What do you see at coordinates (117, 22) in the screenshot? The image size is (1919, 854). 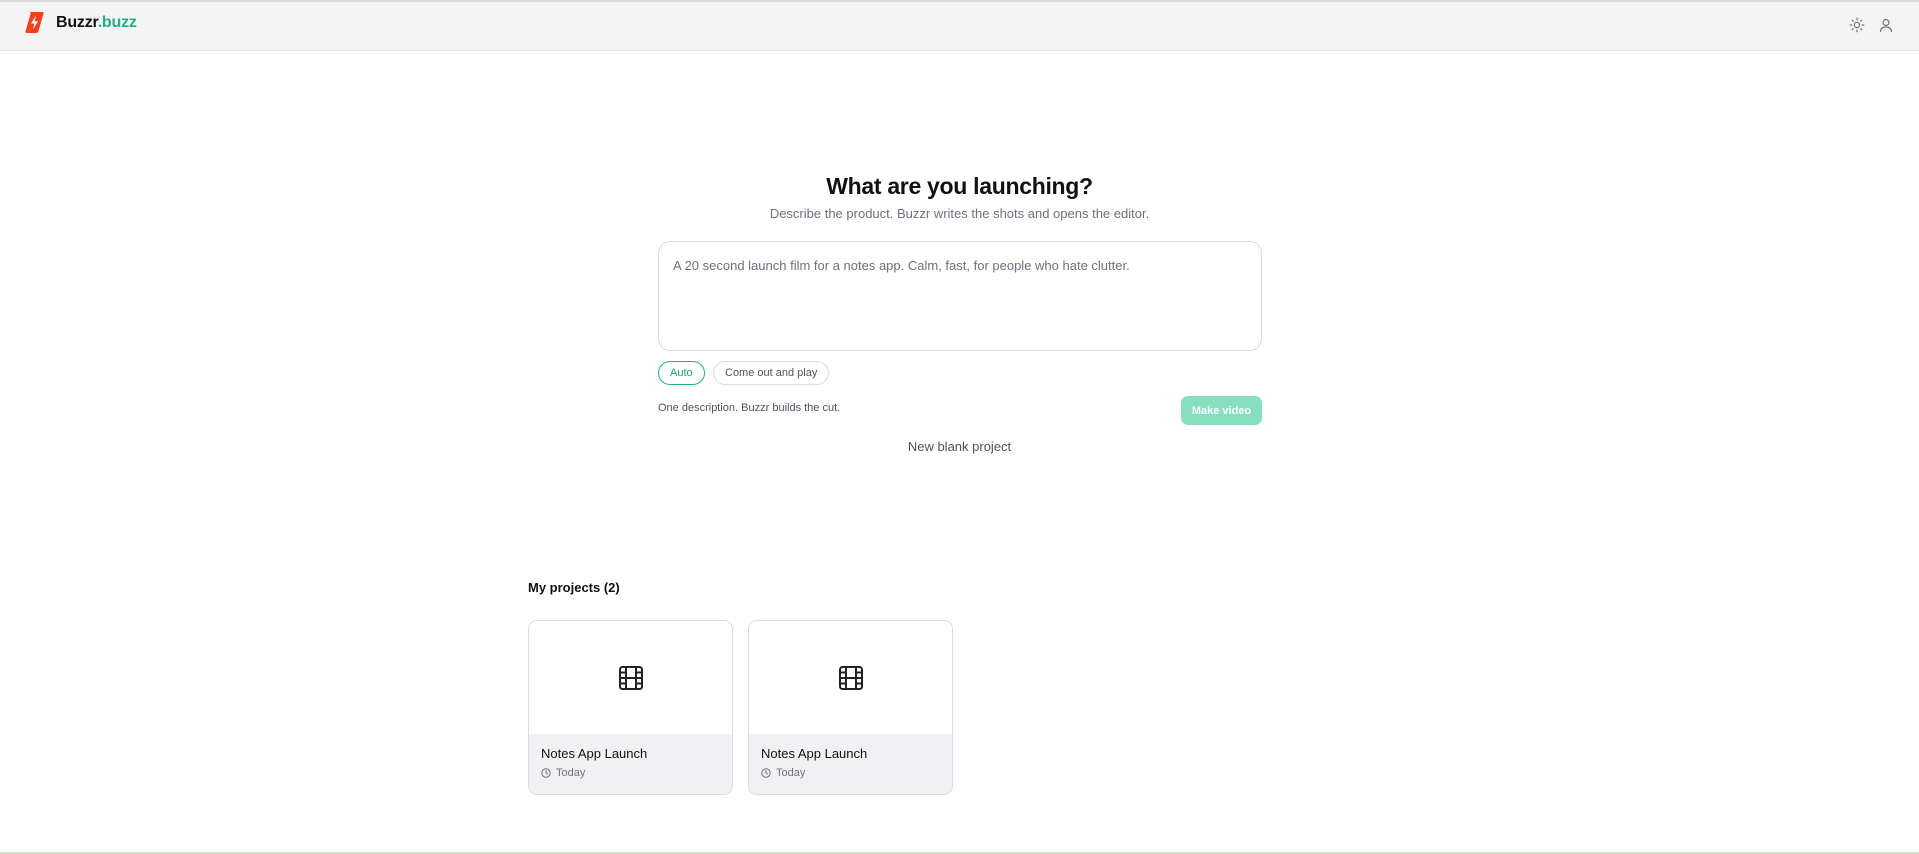 I see `brand-name-suffix: .buzz` at bounding box center [117, 22].